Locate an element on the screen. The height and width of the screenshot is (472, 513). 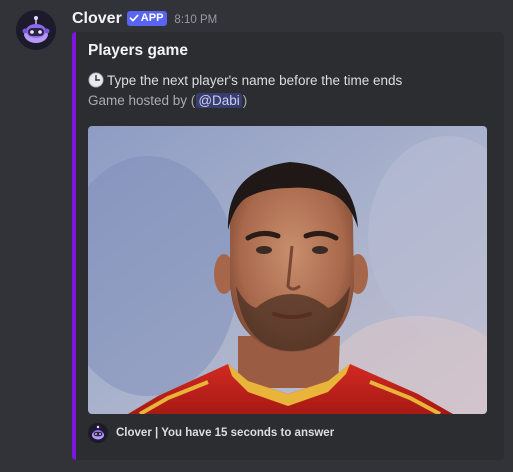
footer-text: Clover | You have 15 seconds to answer is located at coordinates (225, 433).